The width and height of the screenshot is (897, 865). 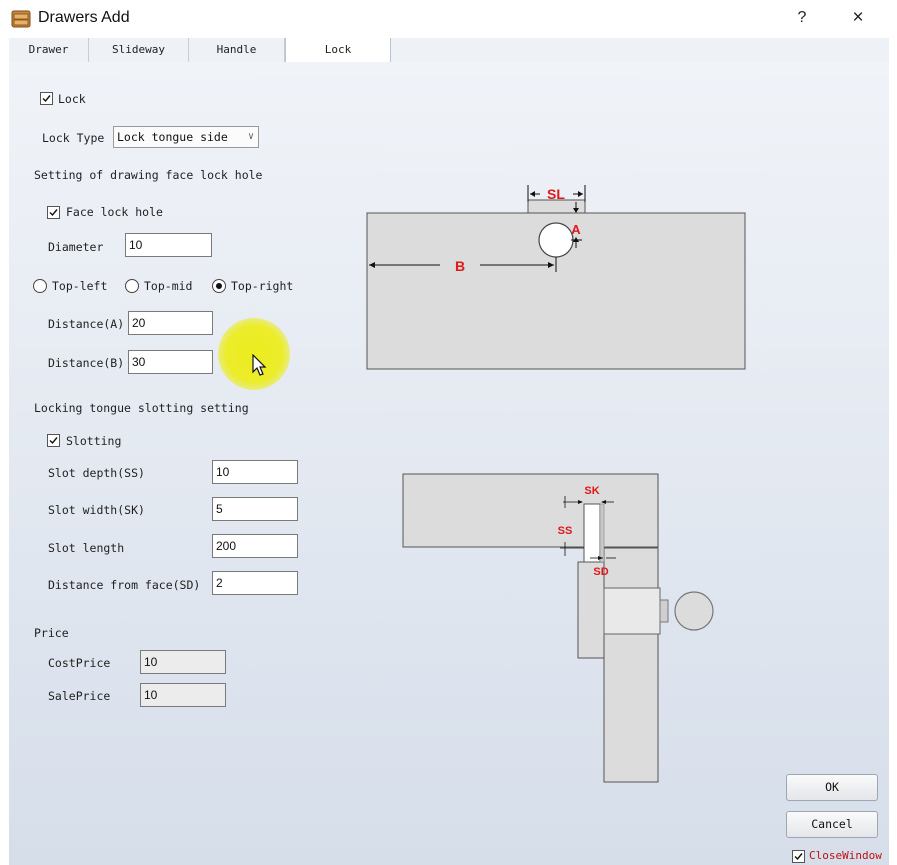 What do you see at coordinates (53, 440) in the screenshot?
I see `slotting-checkbox` at bounding box center [53, 440].